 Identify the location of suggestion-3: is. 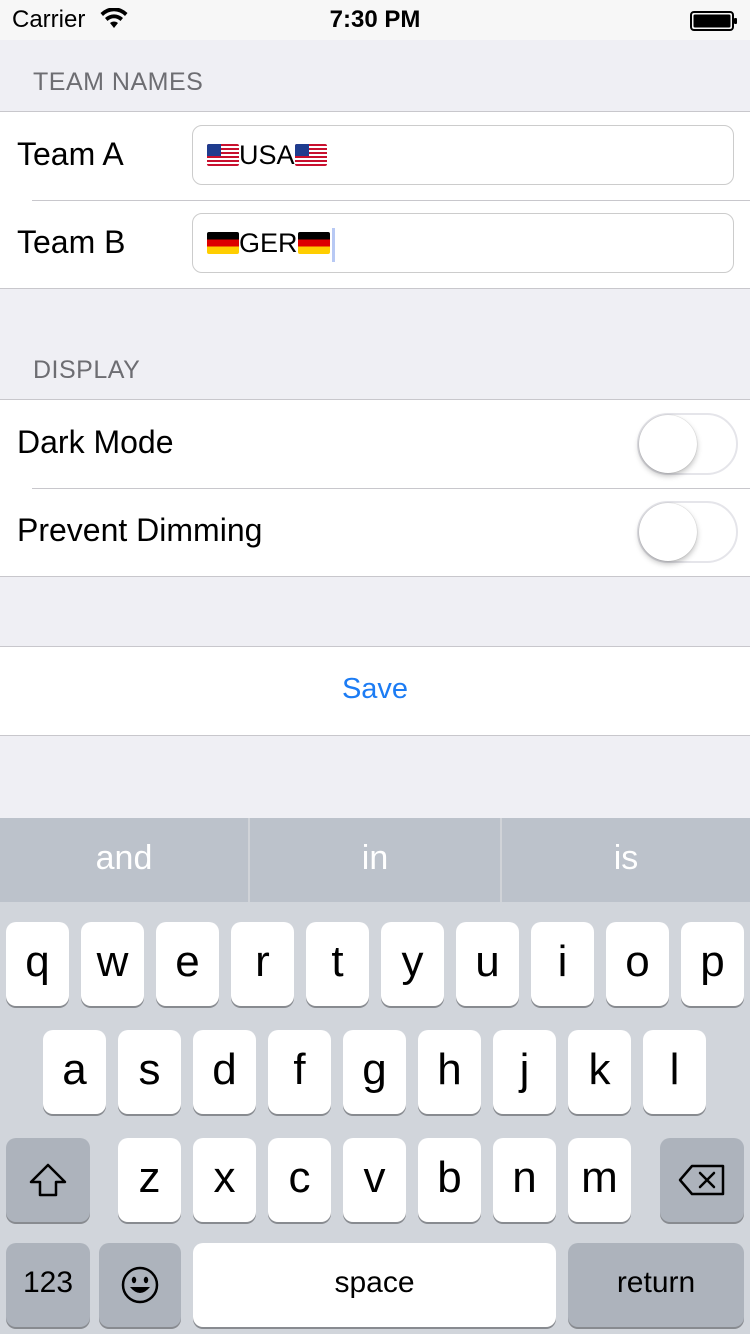
(626, 860).